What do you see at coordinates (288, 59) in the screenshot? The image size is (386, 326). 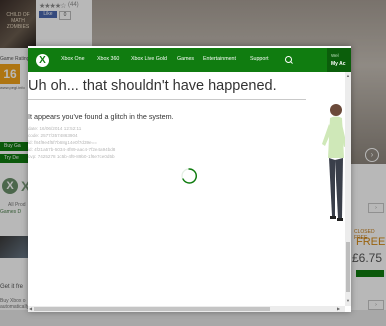 I see `search-icon` at bounding box center [288, 59].